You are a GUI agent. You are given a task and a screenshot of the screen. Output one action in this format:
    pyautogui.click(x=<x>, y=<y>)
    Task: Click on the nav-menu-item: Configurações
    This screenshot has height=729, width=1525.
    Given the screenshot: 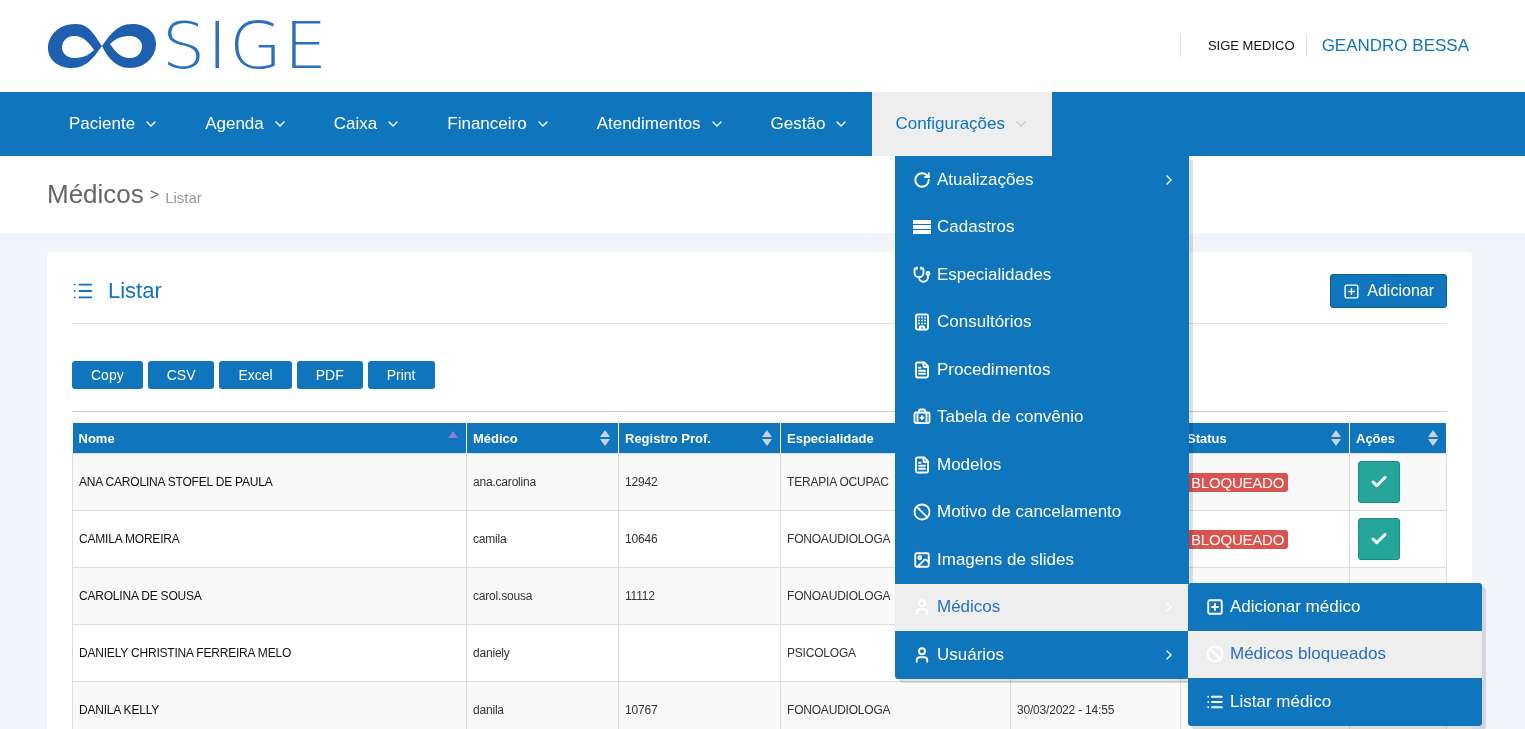 What is the action you would take?
    pyautogui.click(x=962, y=124)
    